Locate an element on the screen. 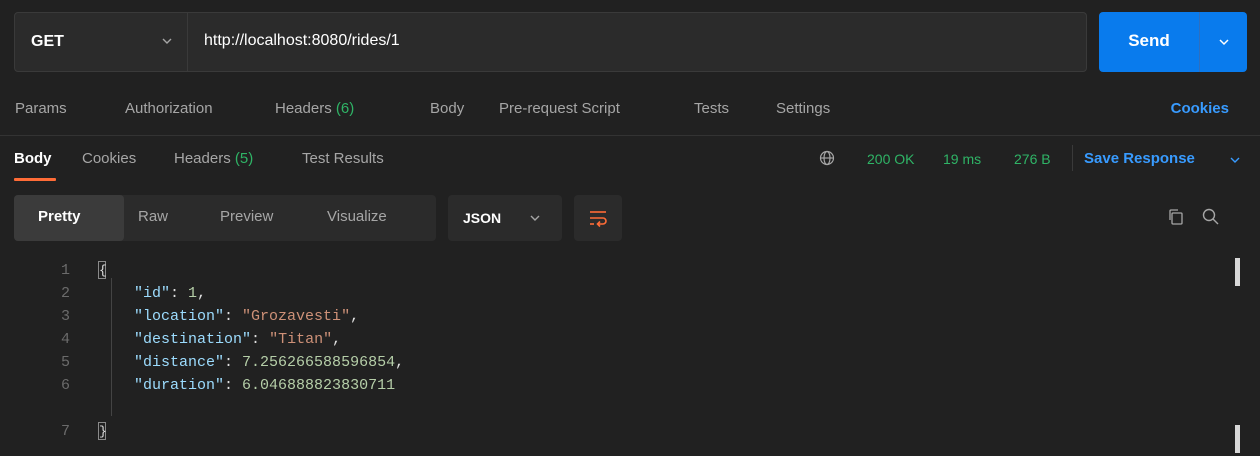 This screenshot has width=1260, height=456. response-tab-headers: Headers (5) is located at coordinates (213, 158).